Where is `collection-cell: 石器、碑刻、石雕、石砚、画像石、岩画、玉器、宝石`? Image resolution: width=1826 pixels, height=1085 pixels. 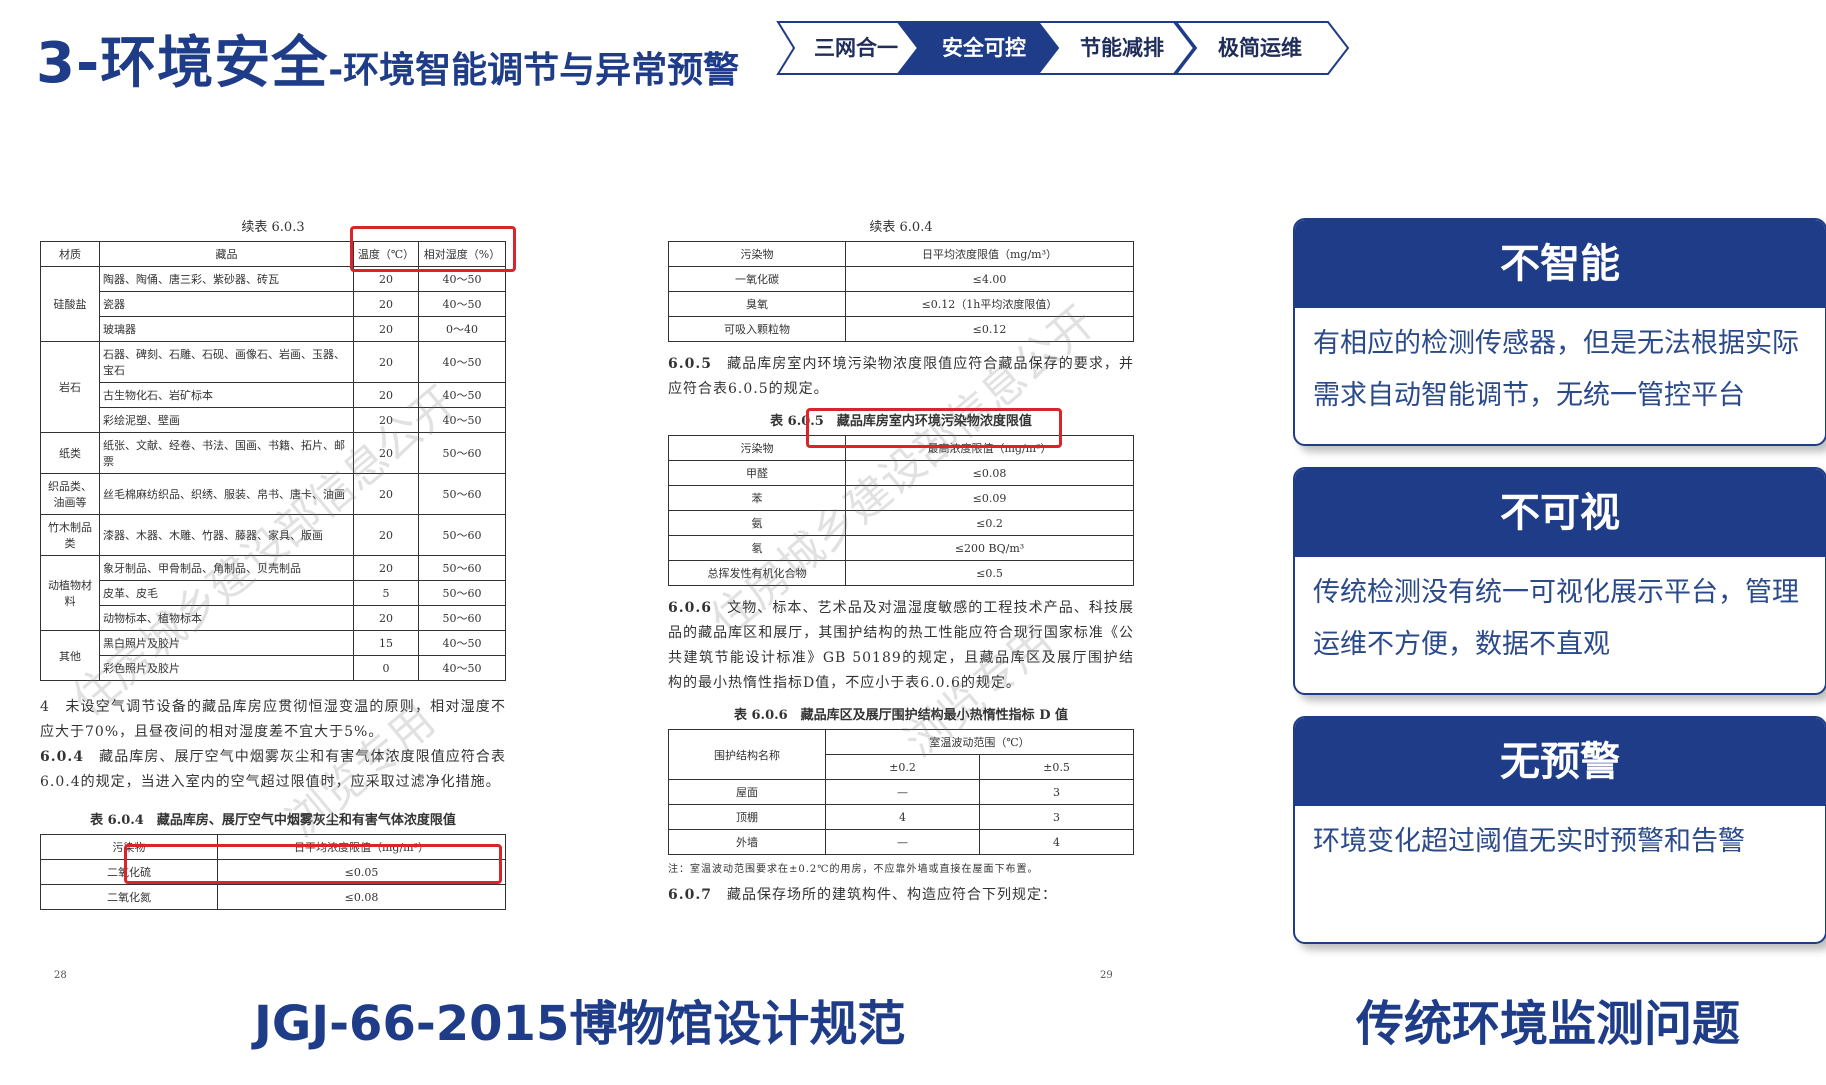
collection-cell: 石器、碑刻、石雕、石砚、画像石、岩画、玉器、宝石 is located at coordinates (226, 362).